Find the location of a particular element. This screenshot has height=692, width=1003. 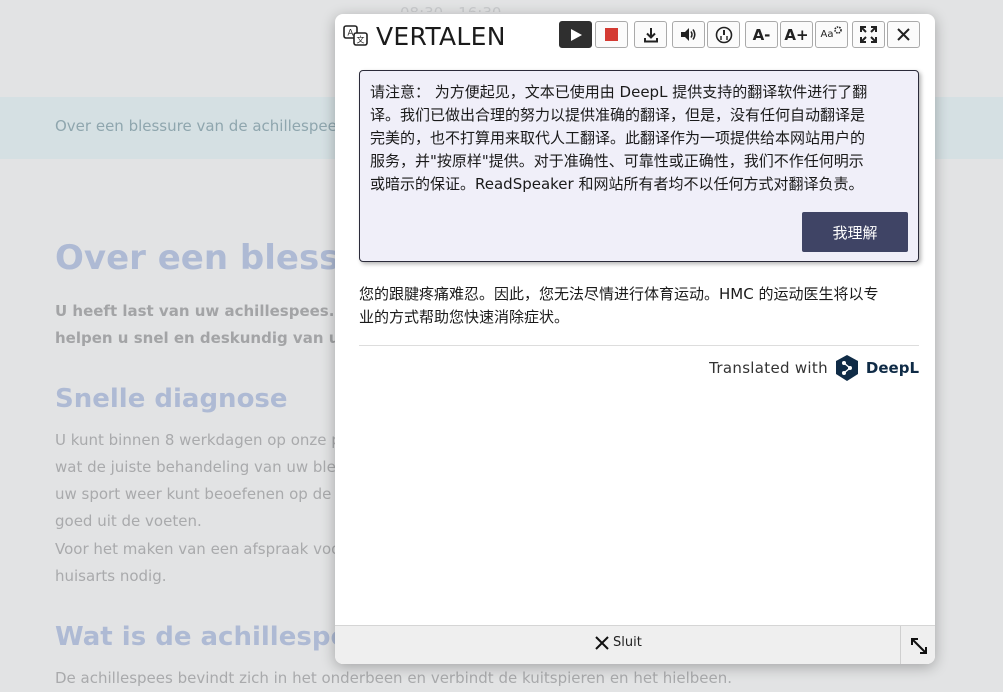

deepl-logo-icon is located at coordinates (846, 368).